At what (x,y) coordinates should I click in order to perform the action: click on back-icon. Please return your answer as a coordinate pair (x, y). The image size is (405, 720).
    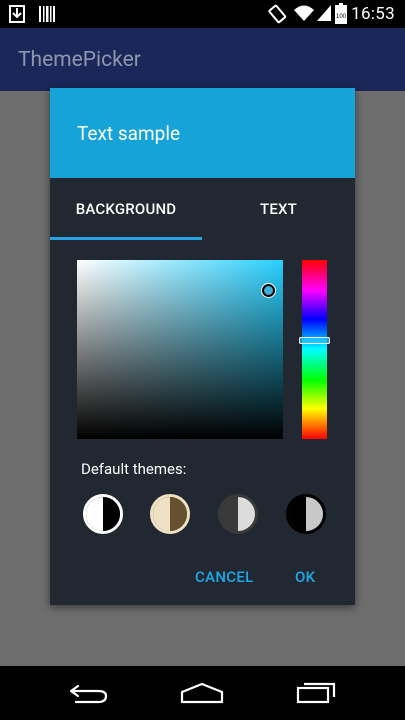
    Looking at the image, I should click on (89, 695).